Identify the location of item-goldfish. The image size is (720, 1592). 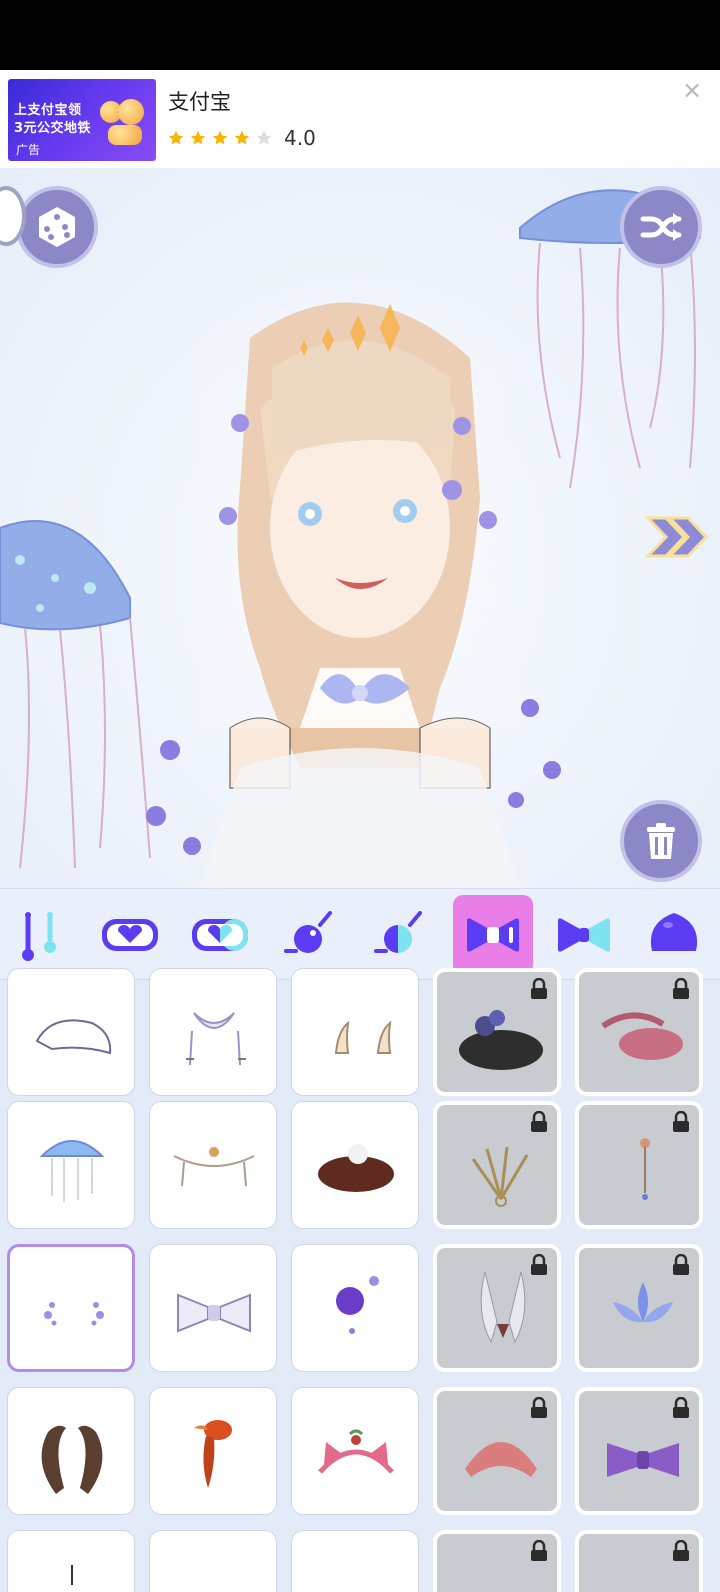
(213, 1451).